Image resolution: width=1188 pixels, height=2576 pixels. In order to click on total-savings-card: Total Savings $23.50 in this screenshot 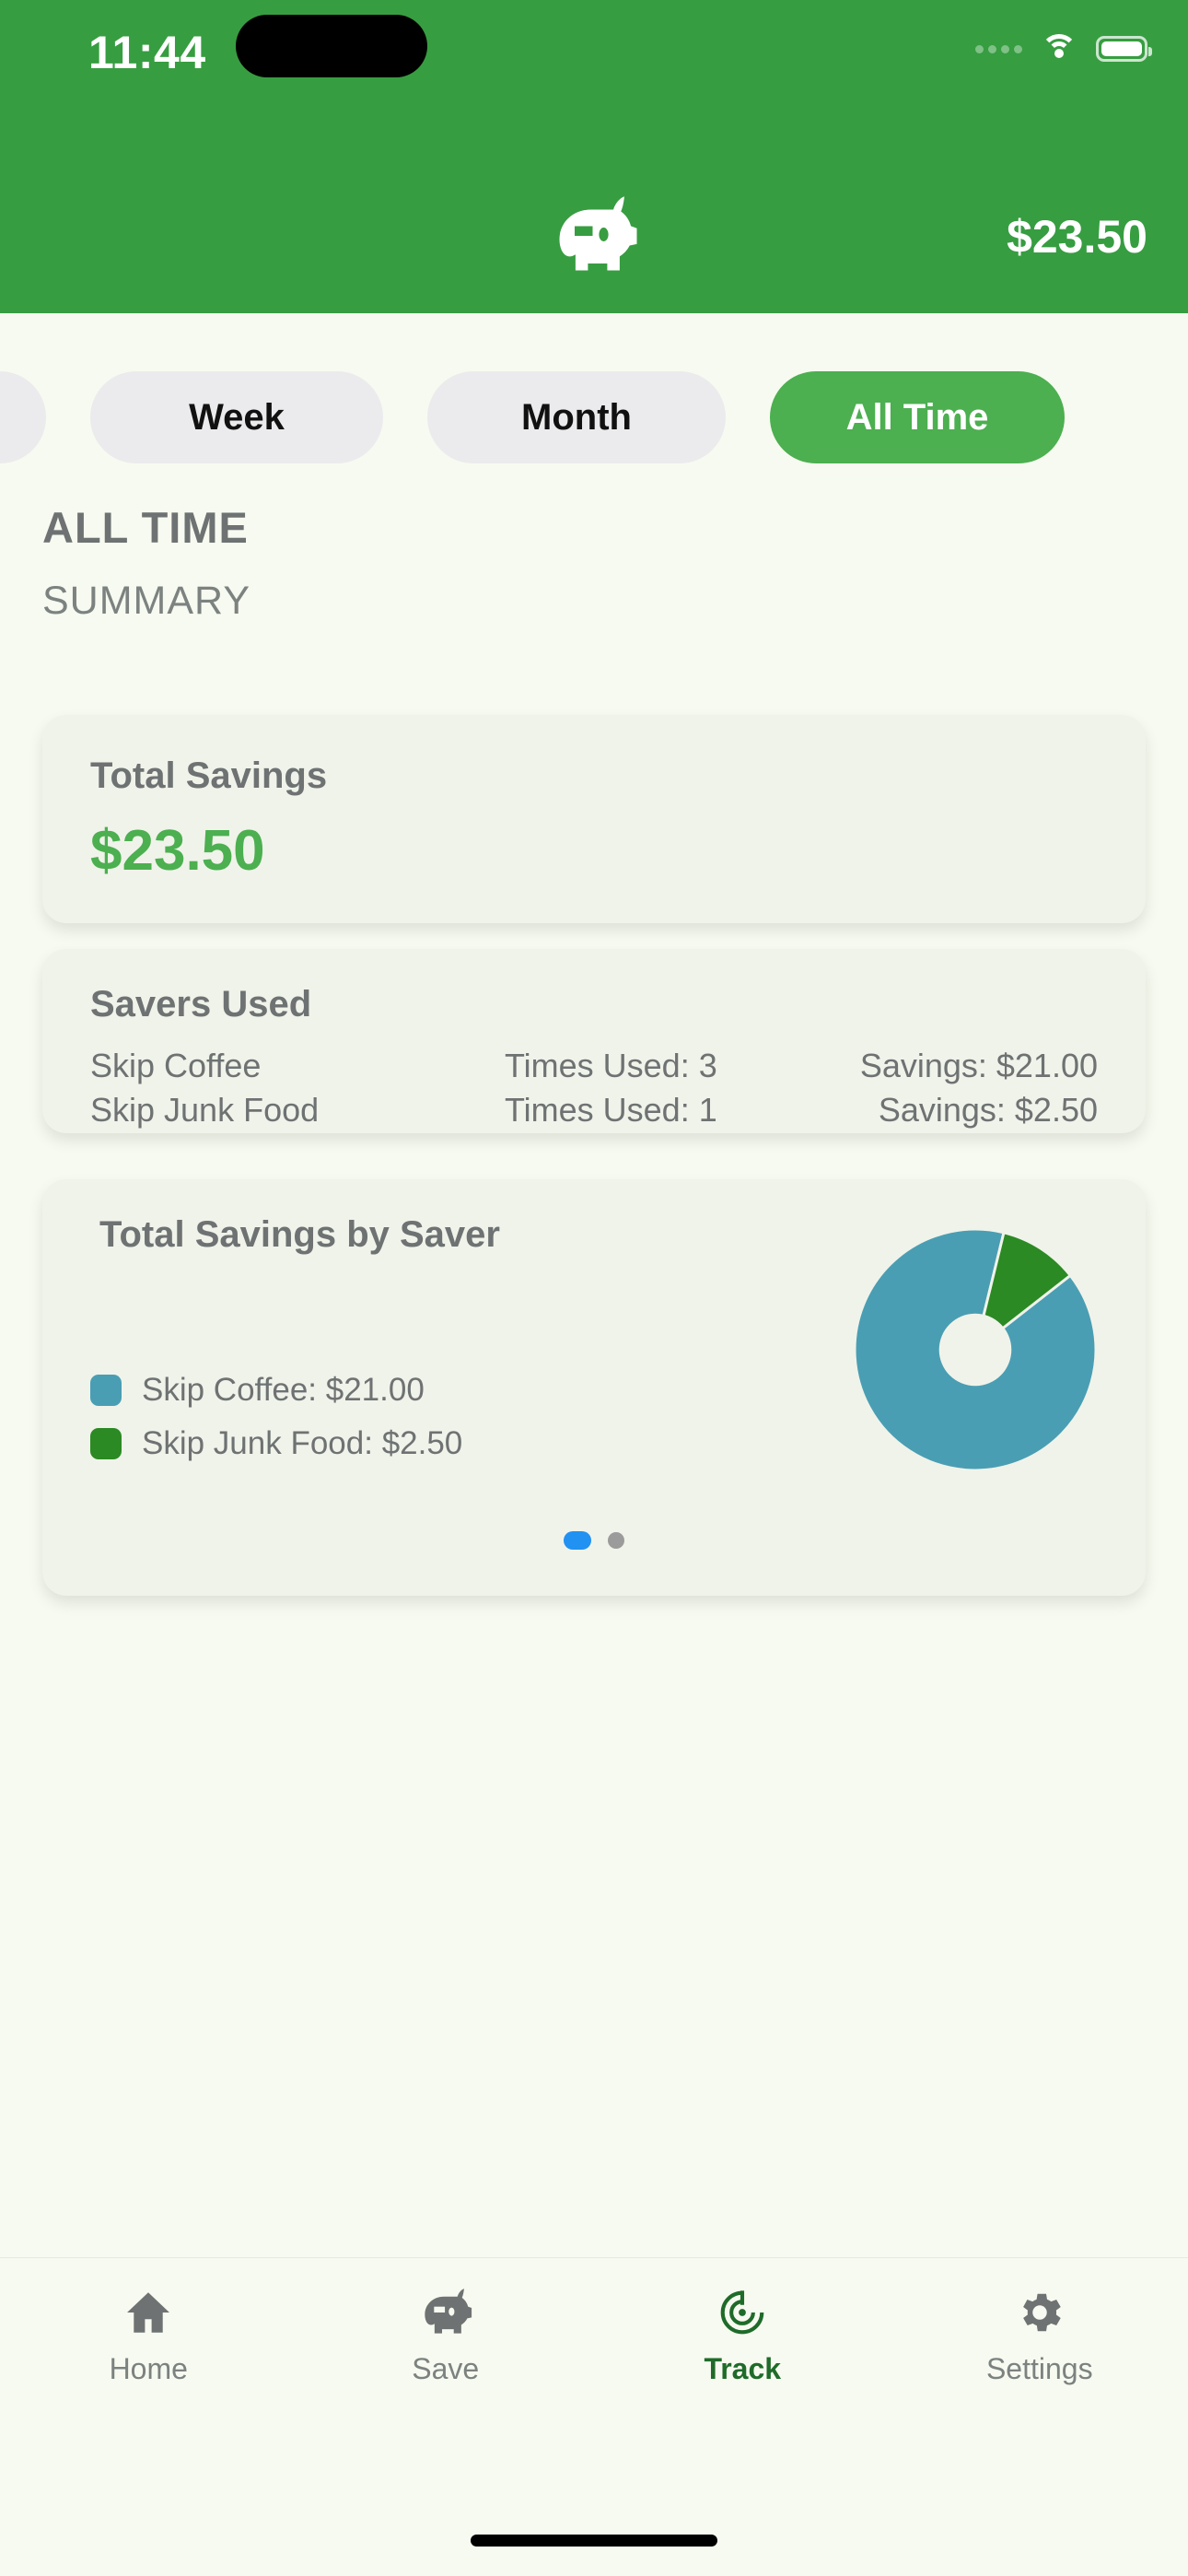, I will do `click(594, 819)`.